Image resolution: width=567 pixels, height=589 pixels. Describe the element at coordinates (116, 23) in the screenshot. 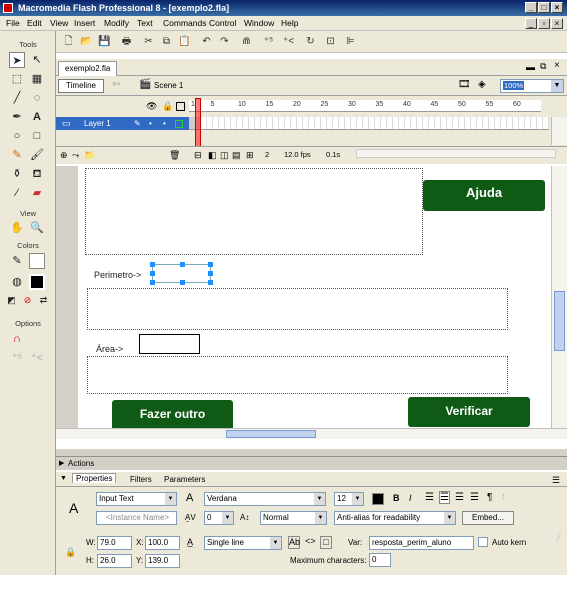

I see `menu-modify: Modify` at that location.